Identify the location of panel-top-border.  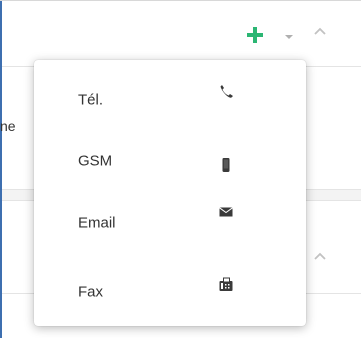
(180, 0).